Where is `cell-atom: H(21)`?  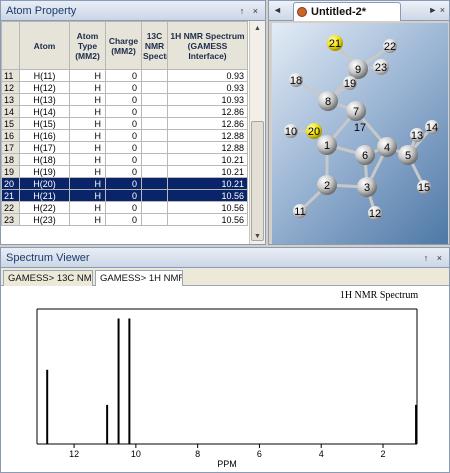 cell-atom: H(21) is located at coordinates (44, 195).